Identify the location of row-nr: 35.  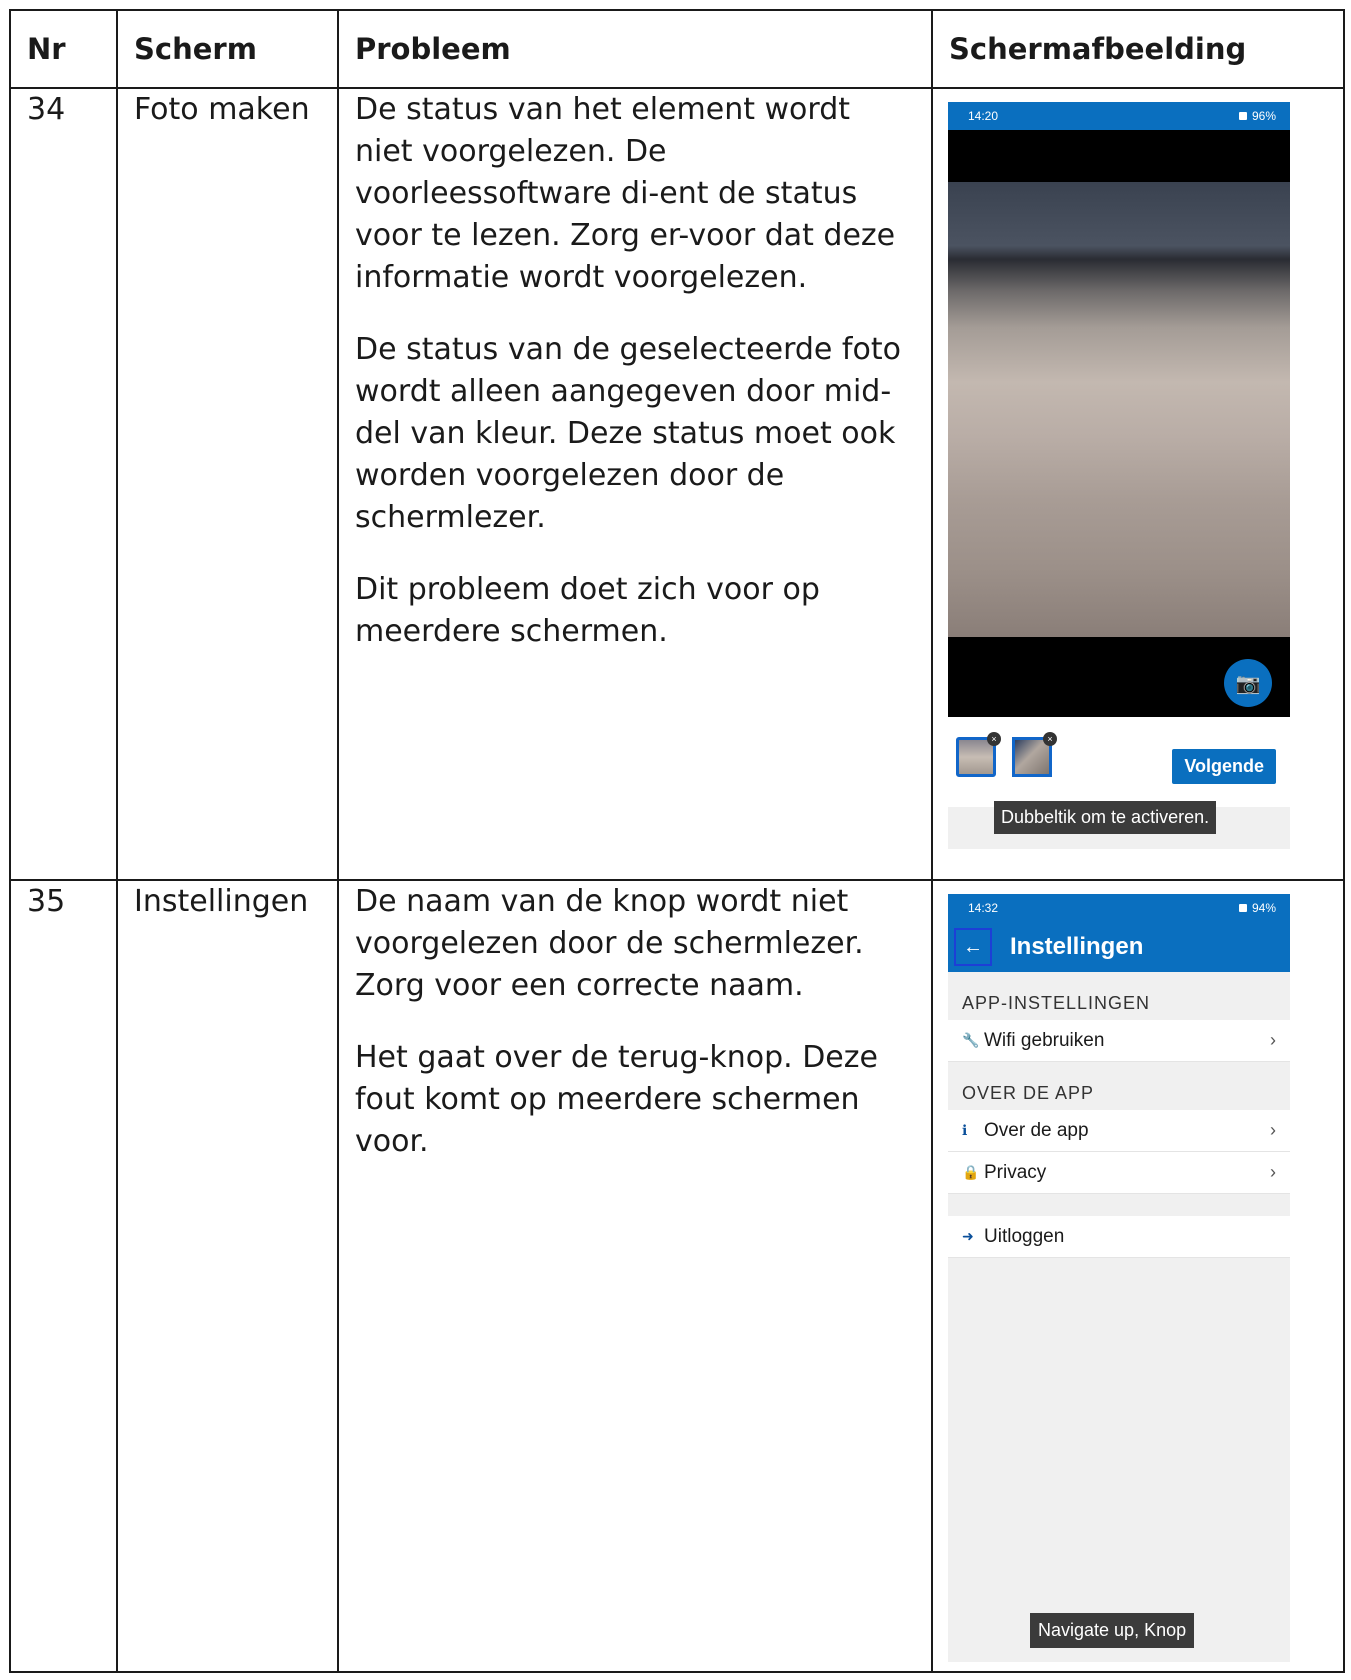
(63, 1276).